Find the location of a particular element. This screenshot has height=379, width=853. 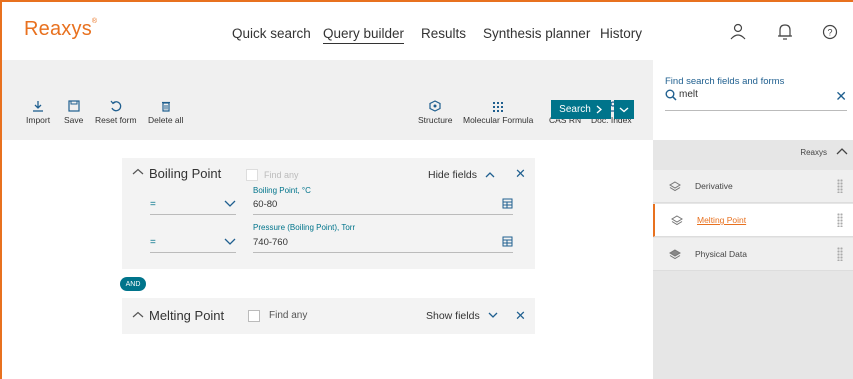

pressure-input: 740-760 is located at coordinates (383, 243).